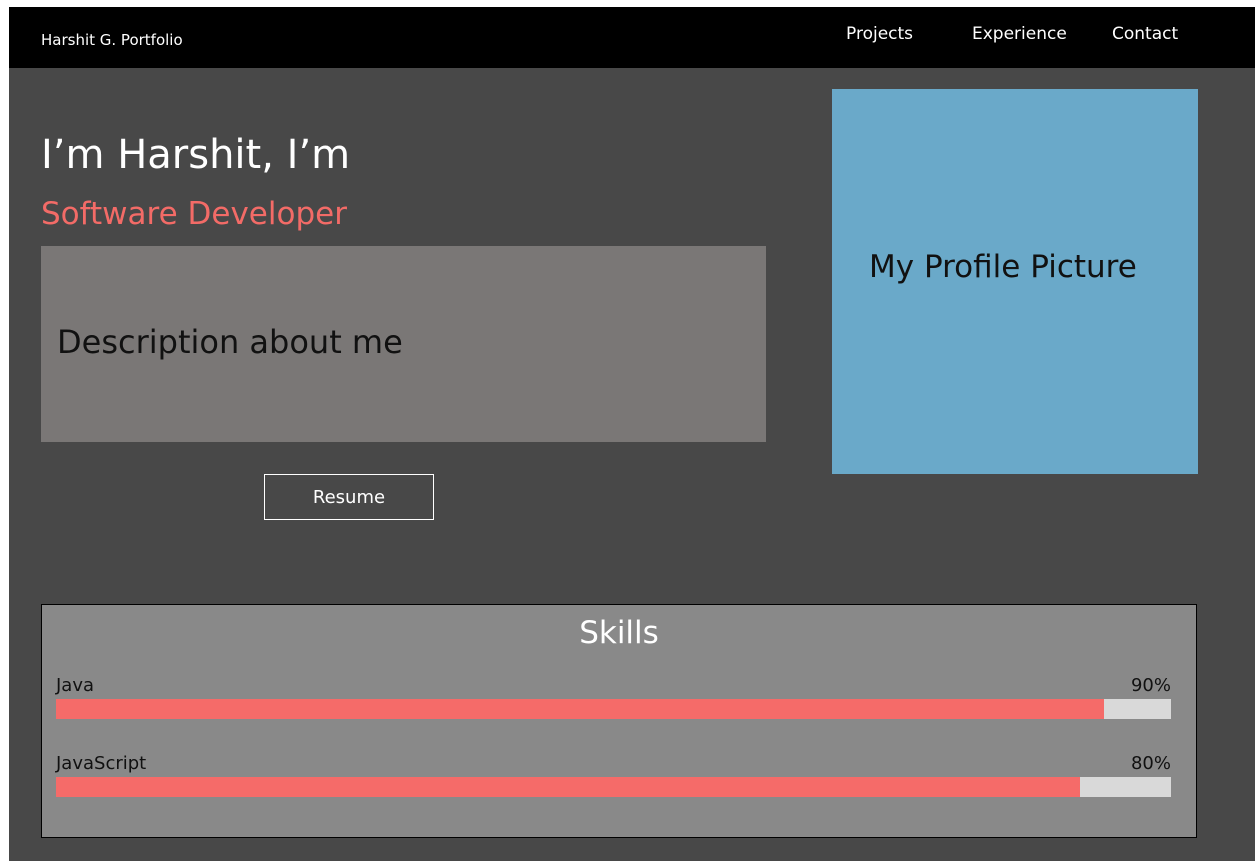 Image resolution: width=1255 pixels, height=861 pixels. Describe the element at coordinates (194, 214) in the screenshot. I see `hero-role: Software Developer` at that location.